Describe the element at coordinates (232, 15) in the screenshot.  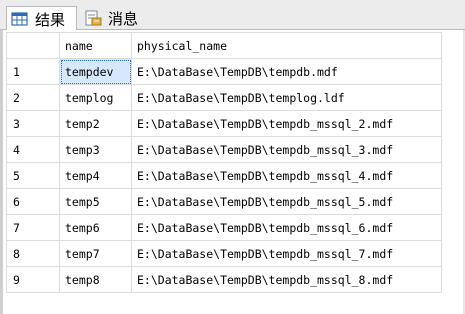
I see `results-tab-bar: 结果 消息` at that location.